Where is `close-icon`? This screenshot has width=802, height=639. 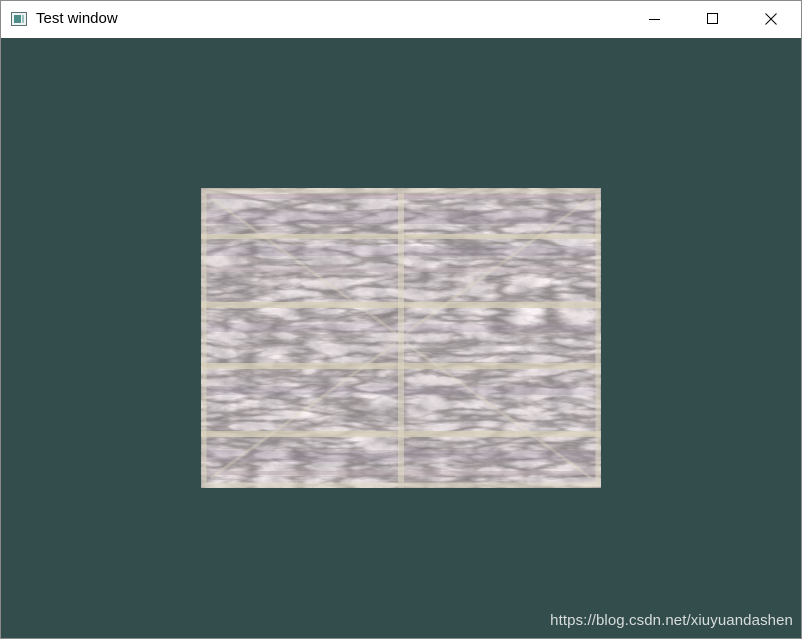 close-icon is located at coordinates (771, 19).